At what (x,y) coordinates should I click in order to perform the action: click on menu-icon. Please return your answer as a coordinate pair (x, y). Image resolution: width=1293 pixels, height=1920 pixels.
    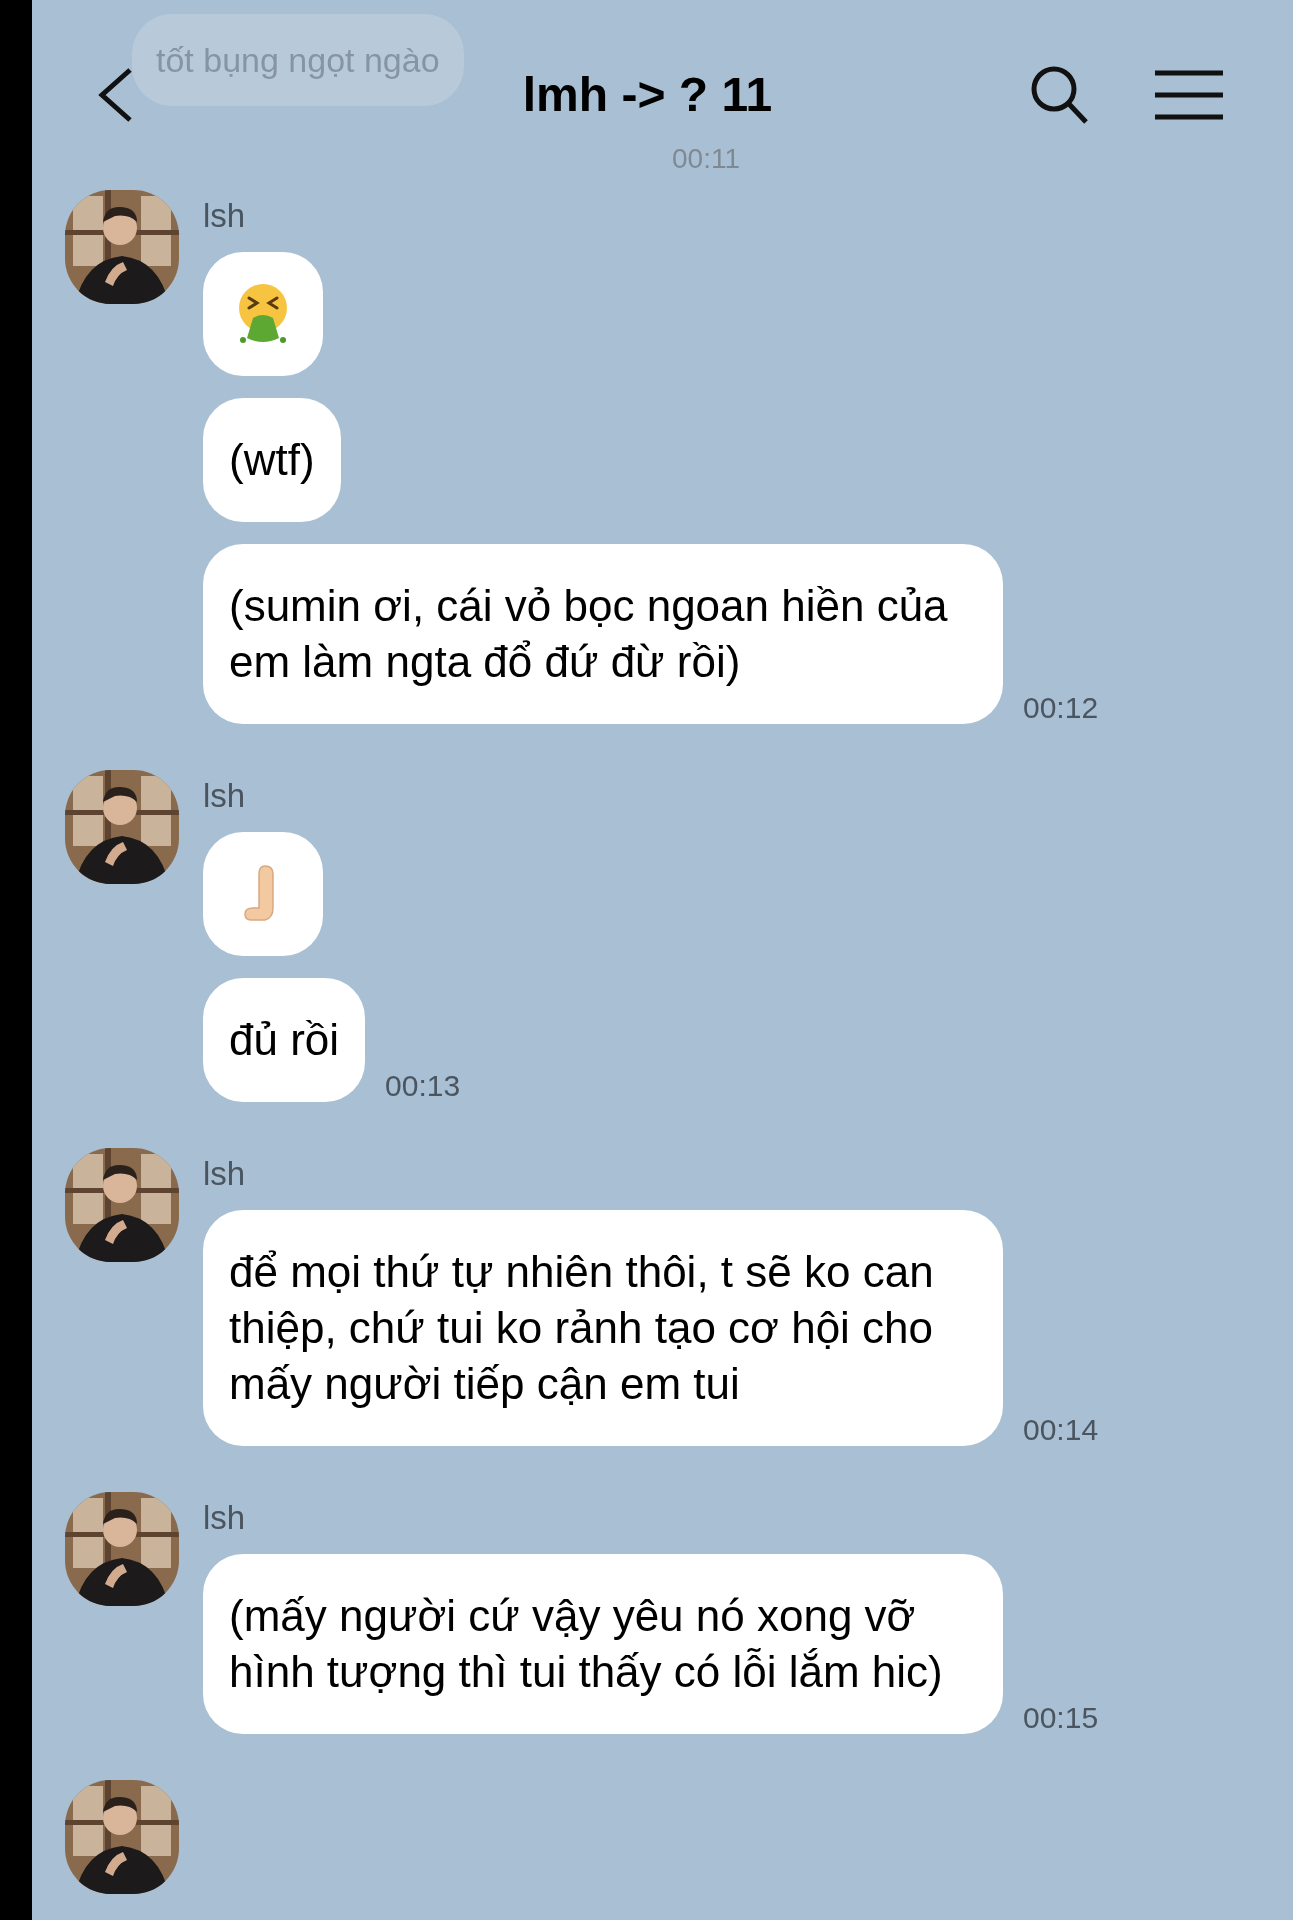
    Looking at the image, I should click on (1189, 95).